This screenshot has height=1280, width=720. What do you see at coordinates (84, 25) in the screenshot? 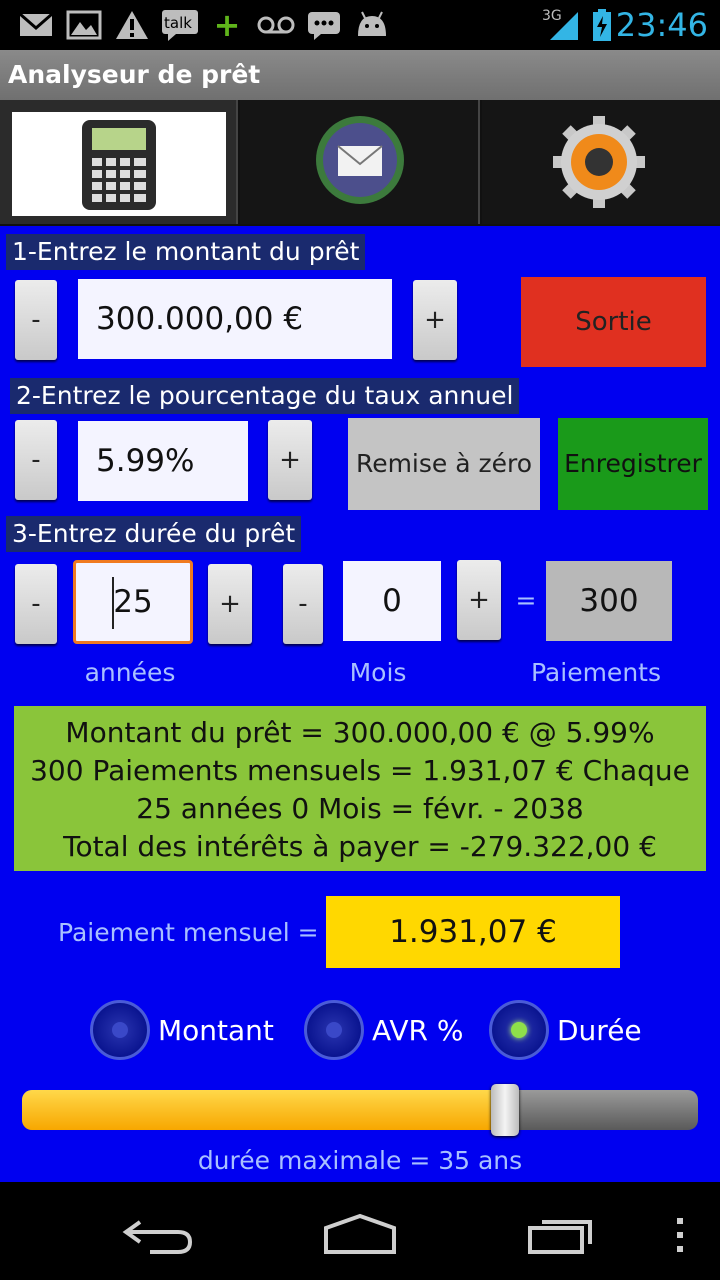
I see `gallery-icon` at bounding box center [84, 25].